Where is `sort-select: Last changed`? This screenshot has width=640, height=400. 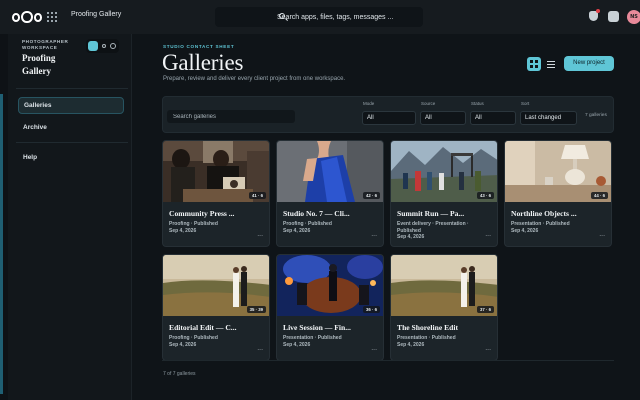
sort-select: Last changed is located at coordinates (548, 118).